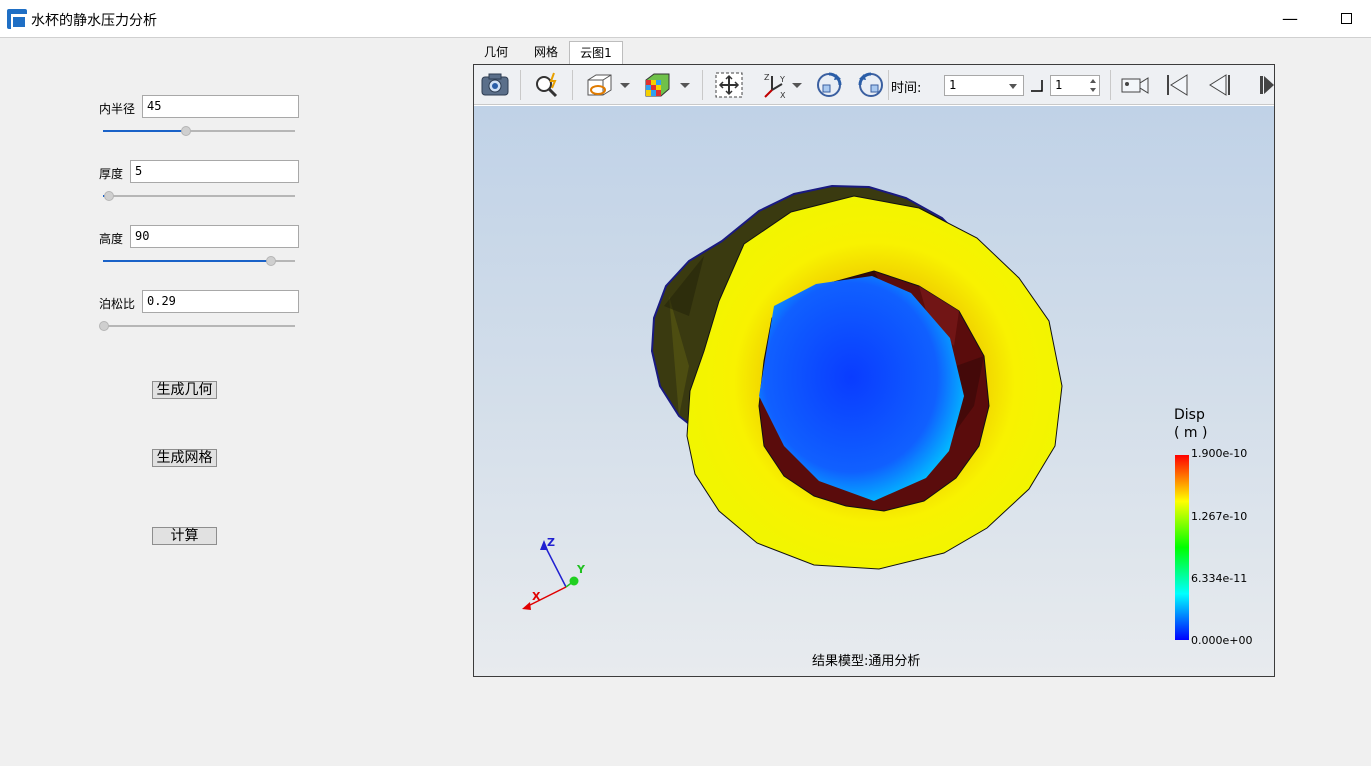 The height and width of the screenshot is (766, 1371). I want to click on zoom-icon, so click(547, 85).